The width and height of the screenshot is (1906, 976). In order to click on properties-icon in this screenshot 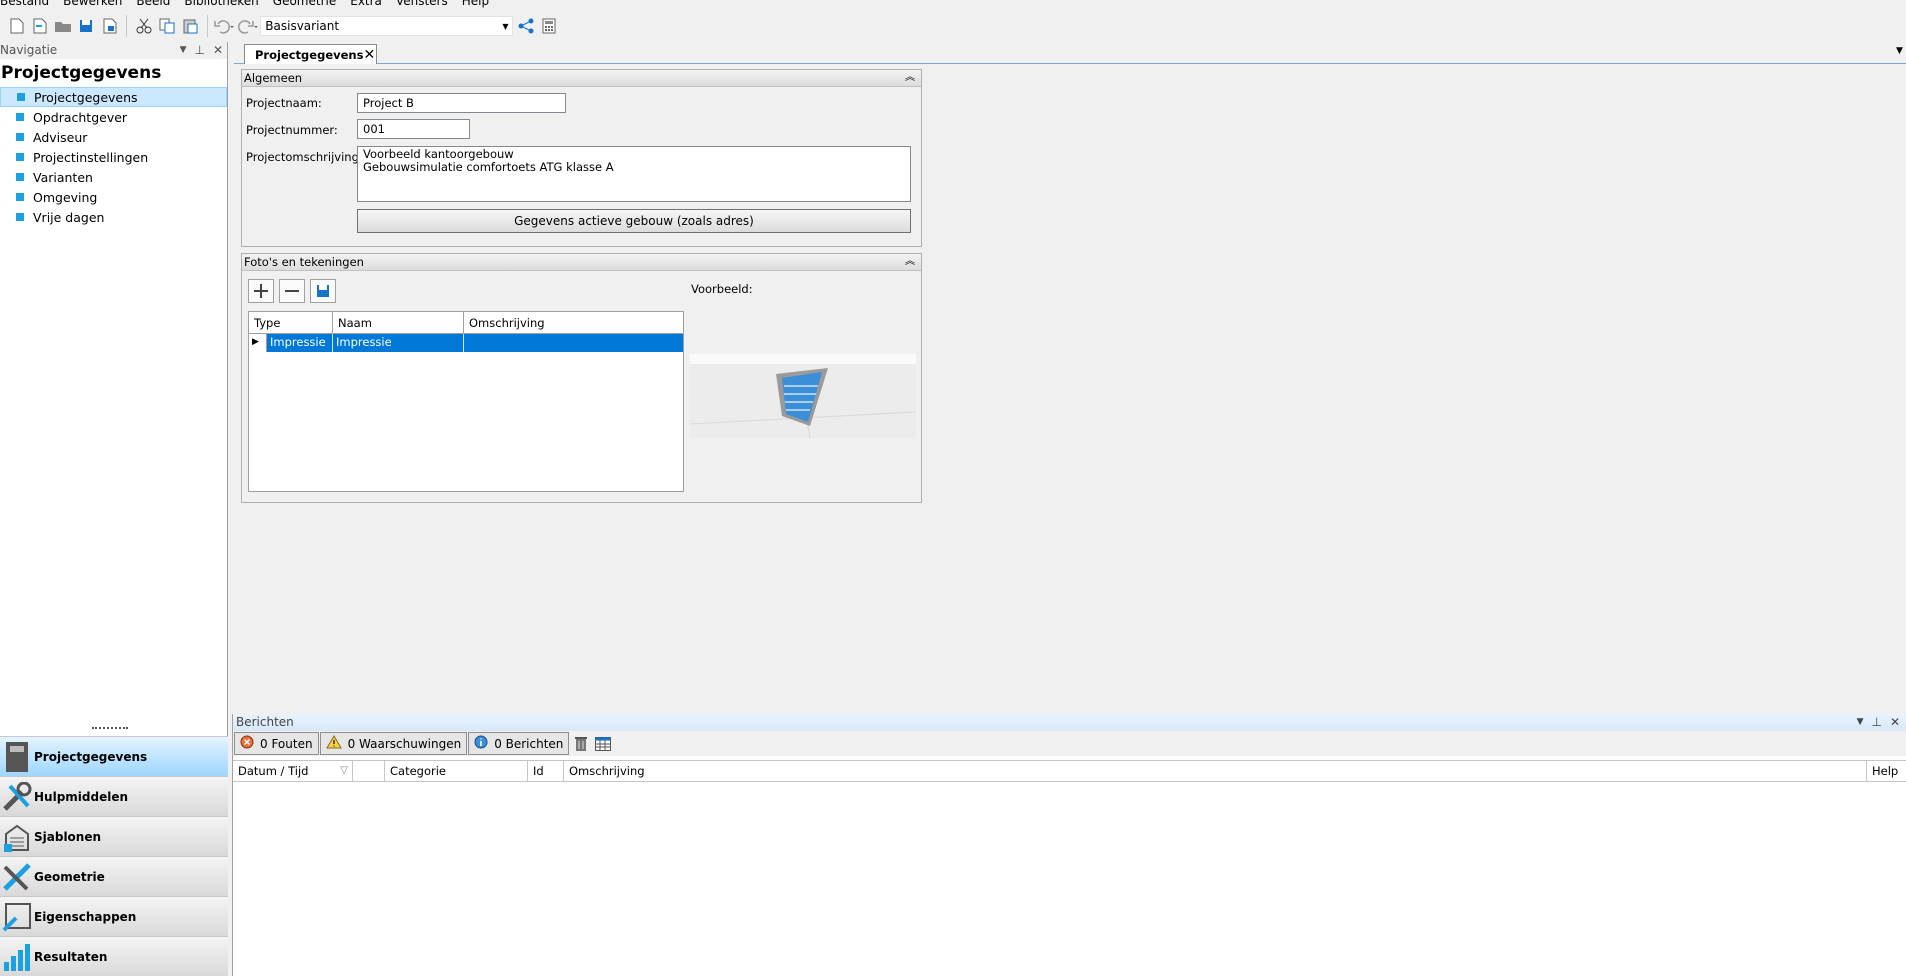, I will do `click(17, 917)`.